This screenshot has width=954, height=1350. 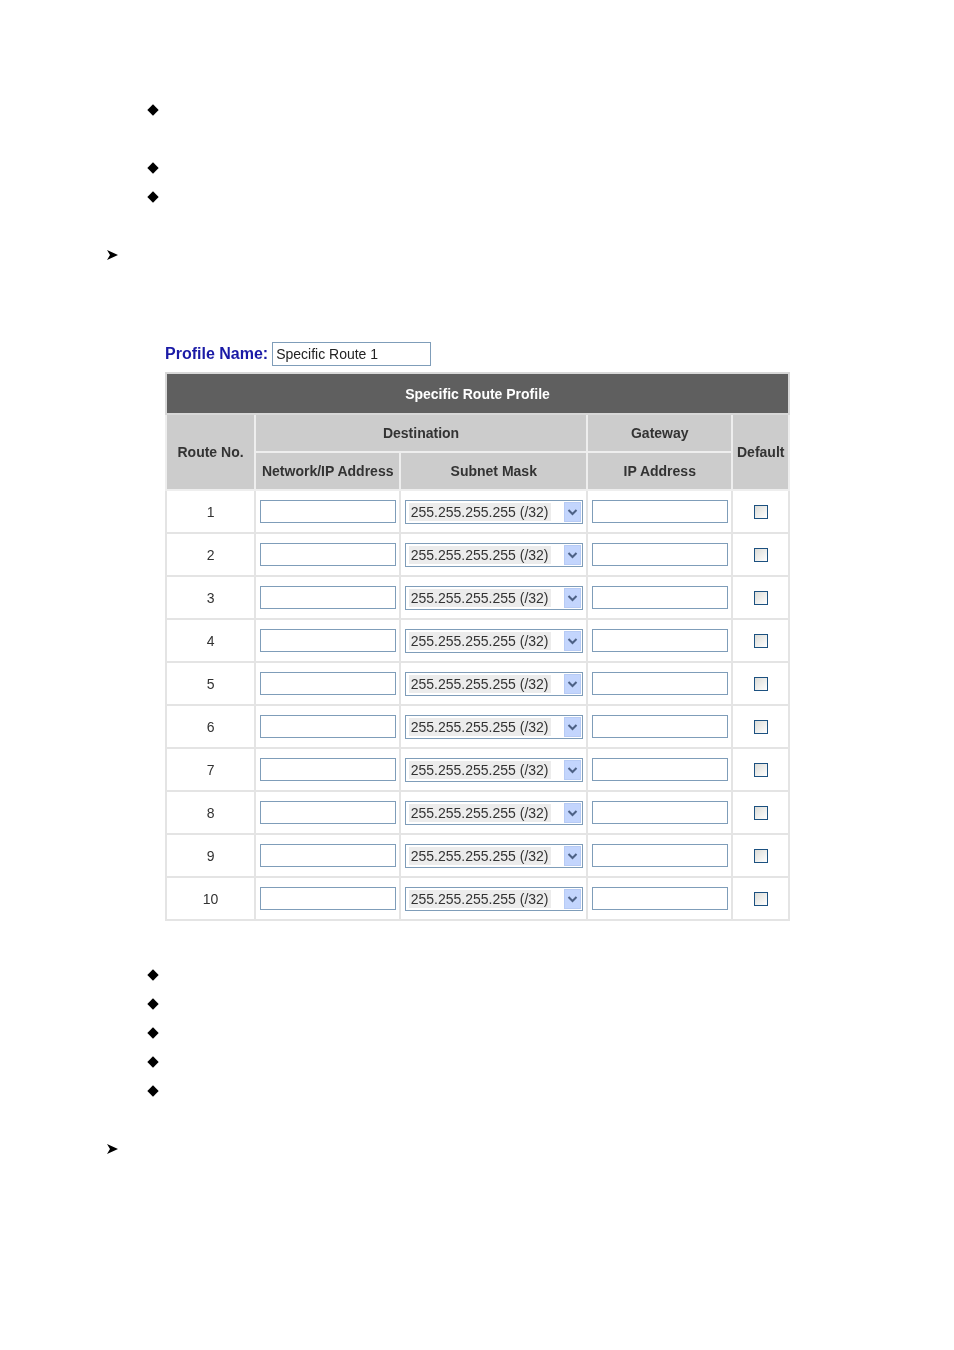 What do you see at coordinates (494, 471) in the screenshot?
I see `column-header: Subnet Mask` at bounding box center [494, 471].